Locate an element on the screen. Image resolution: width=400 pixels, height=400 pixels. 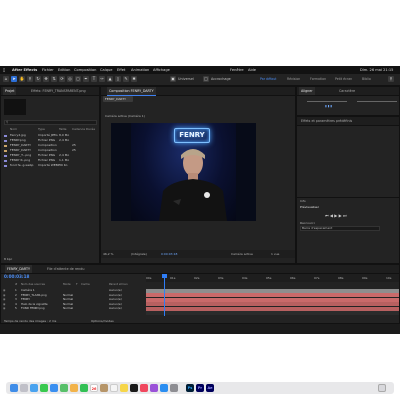
menu-animation: Animation is located at coordinates (140, 70).